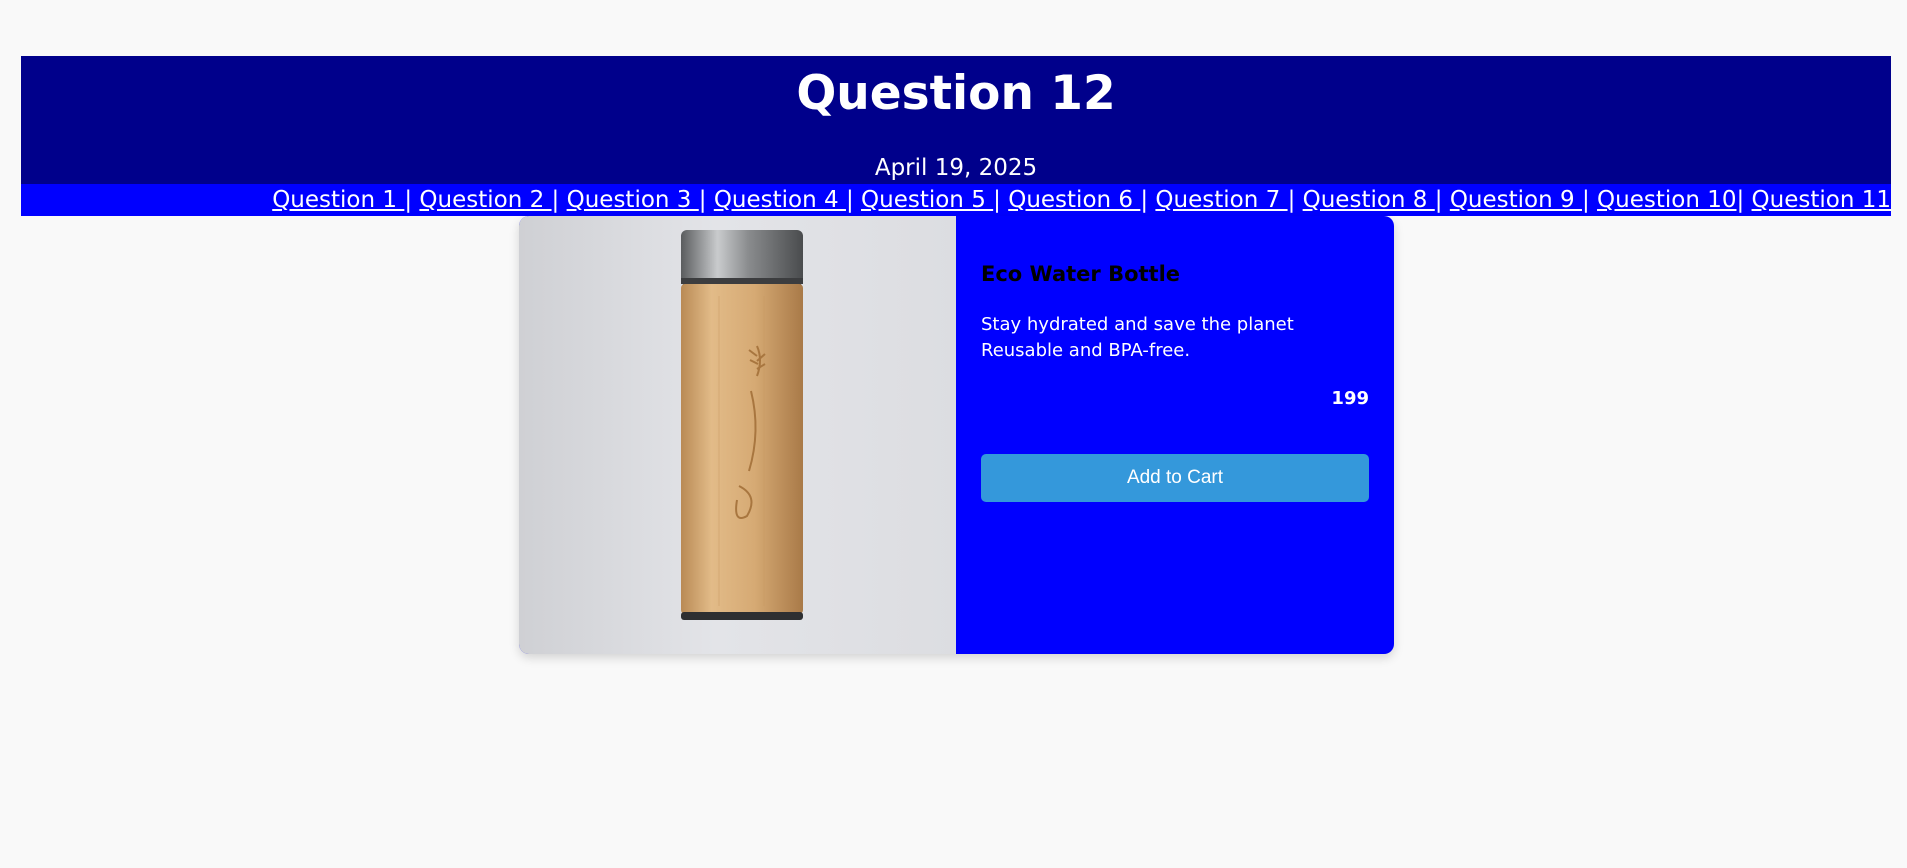 The height and width of the screenshot is (868, 1907). Describe the element at coordinates (1081, 274) in the screenshot. I see `product-title: Eco Water Bottle` at that location.